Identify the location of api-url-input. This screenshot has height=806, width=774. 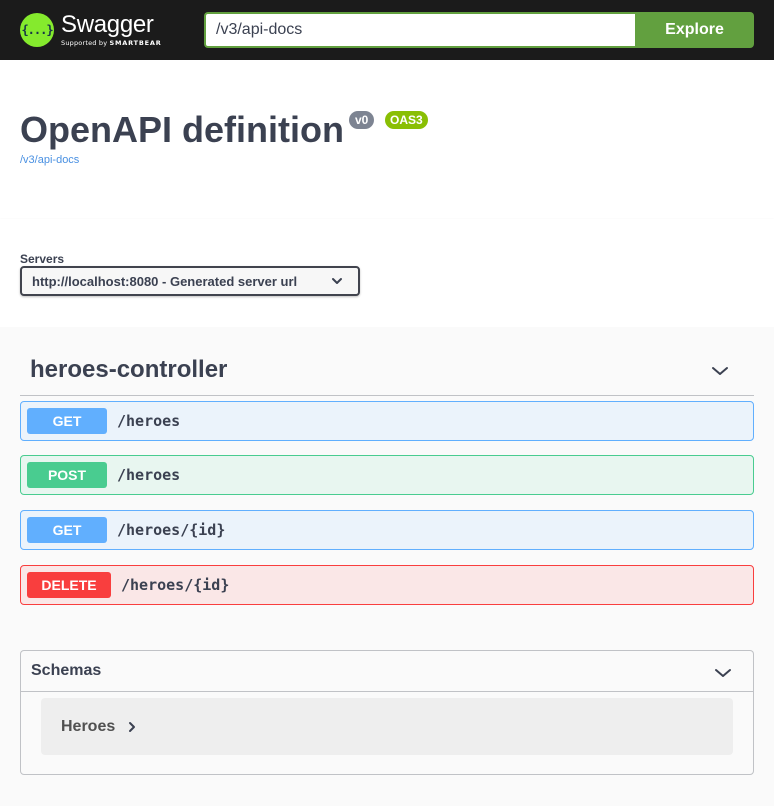
(419, 30).